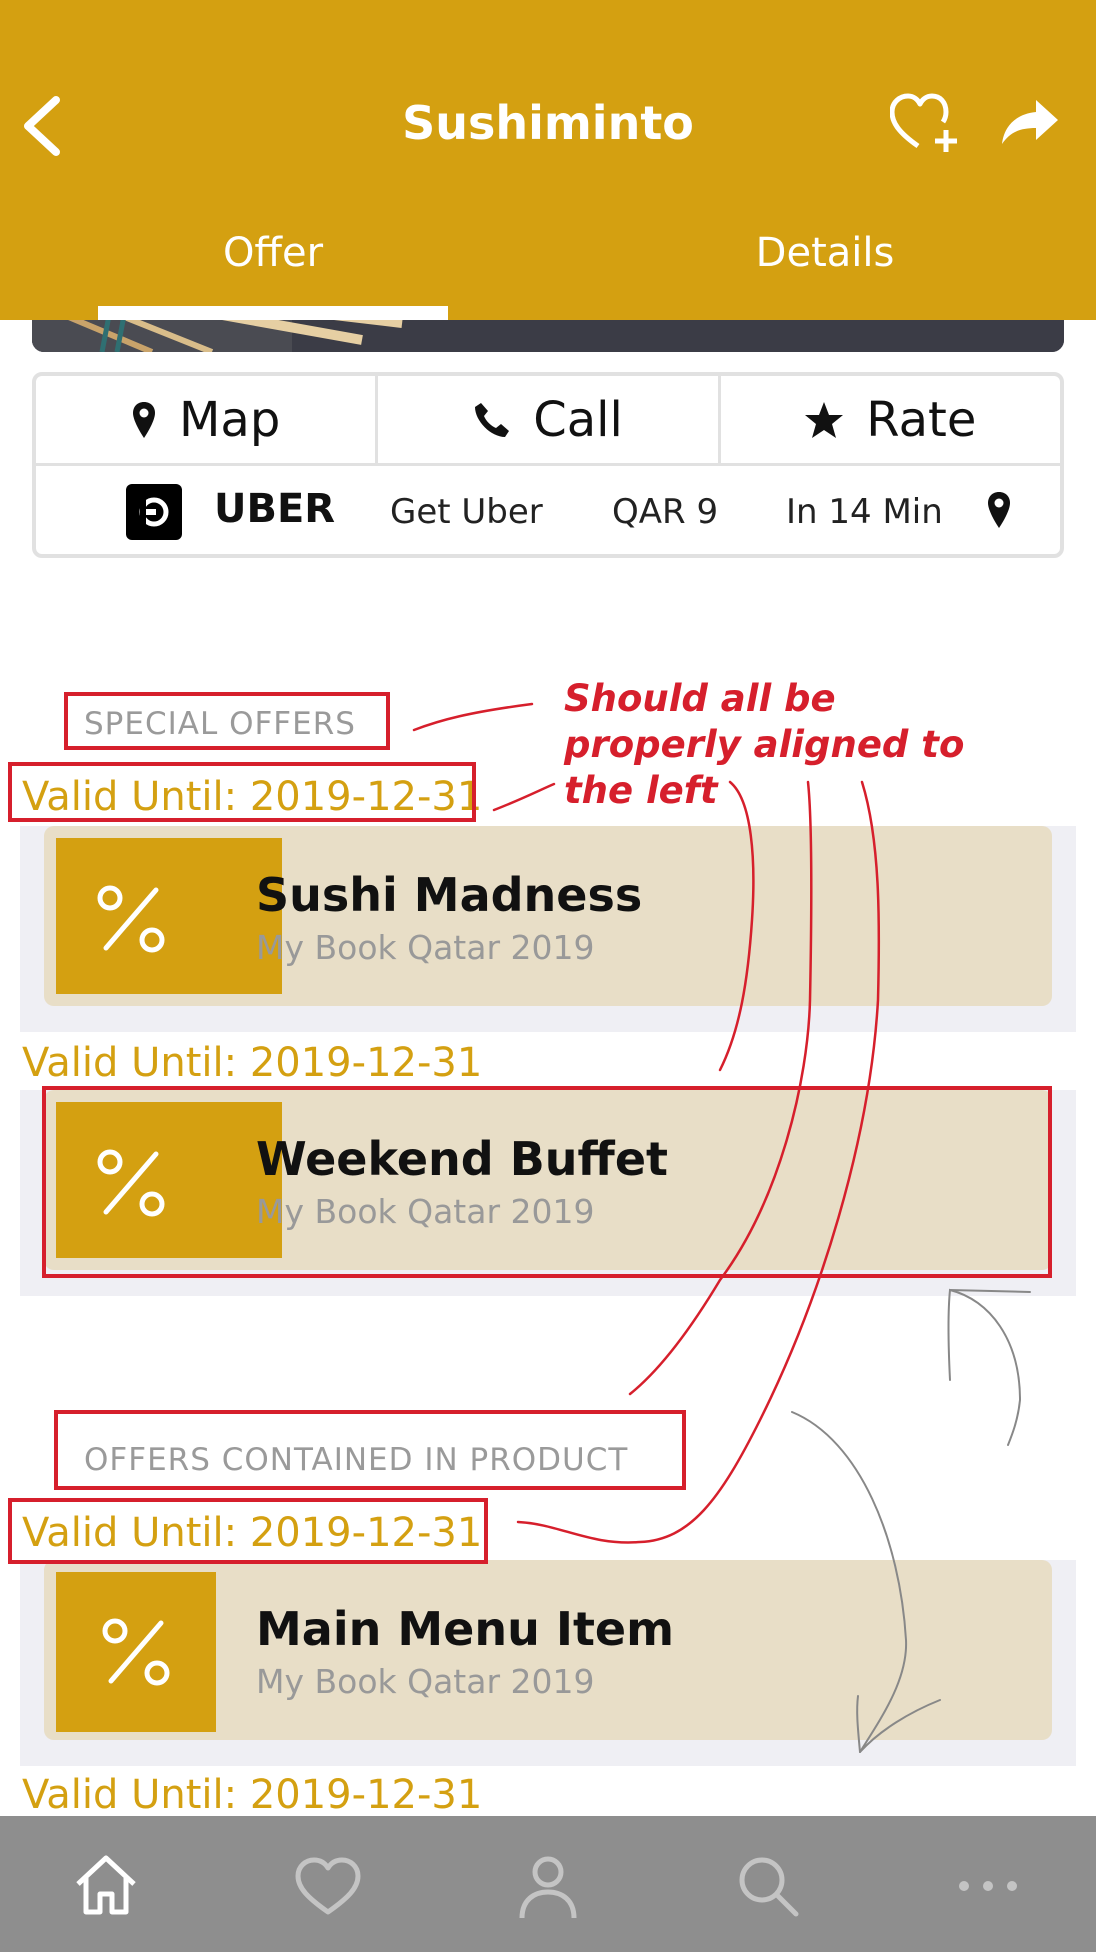 The image size is (1096, 1952). I want to click on annotation-line: properly aligned to, so click(764, 744).